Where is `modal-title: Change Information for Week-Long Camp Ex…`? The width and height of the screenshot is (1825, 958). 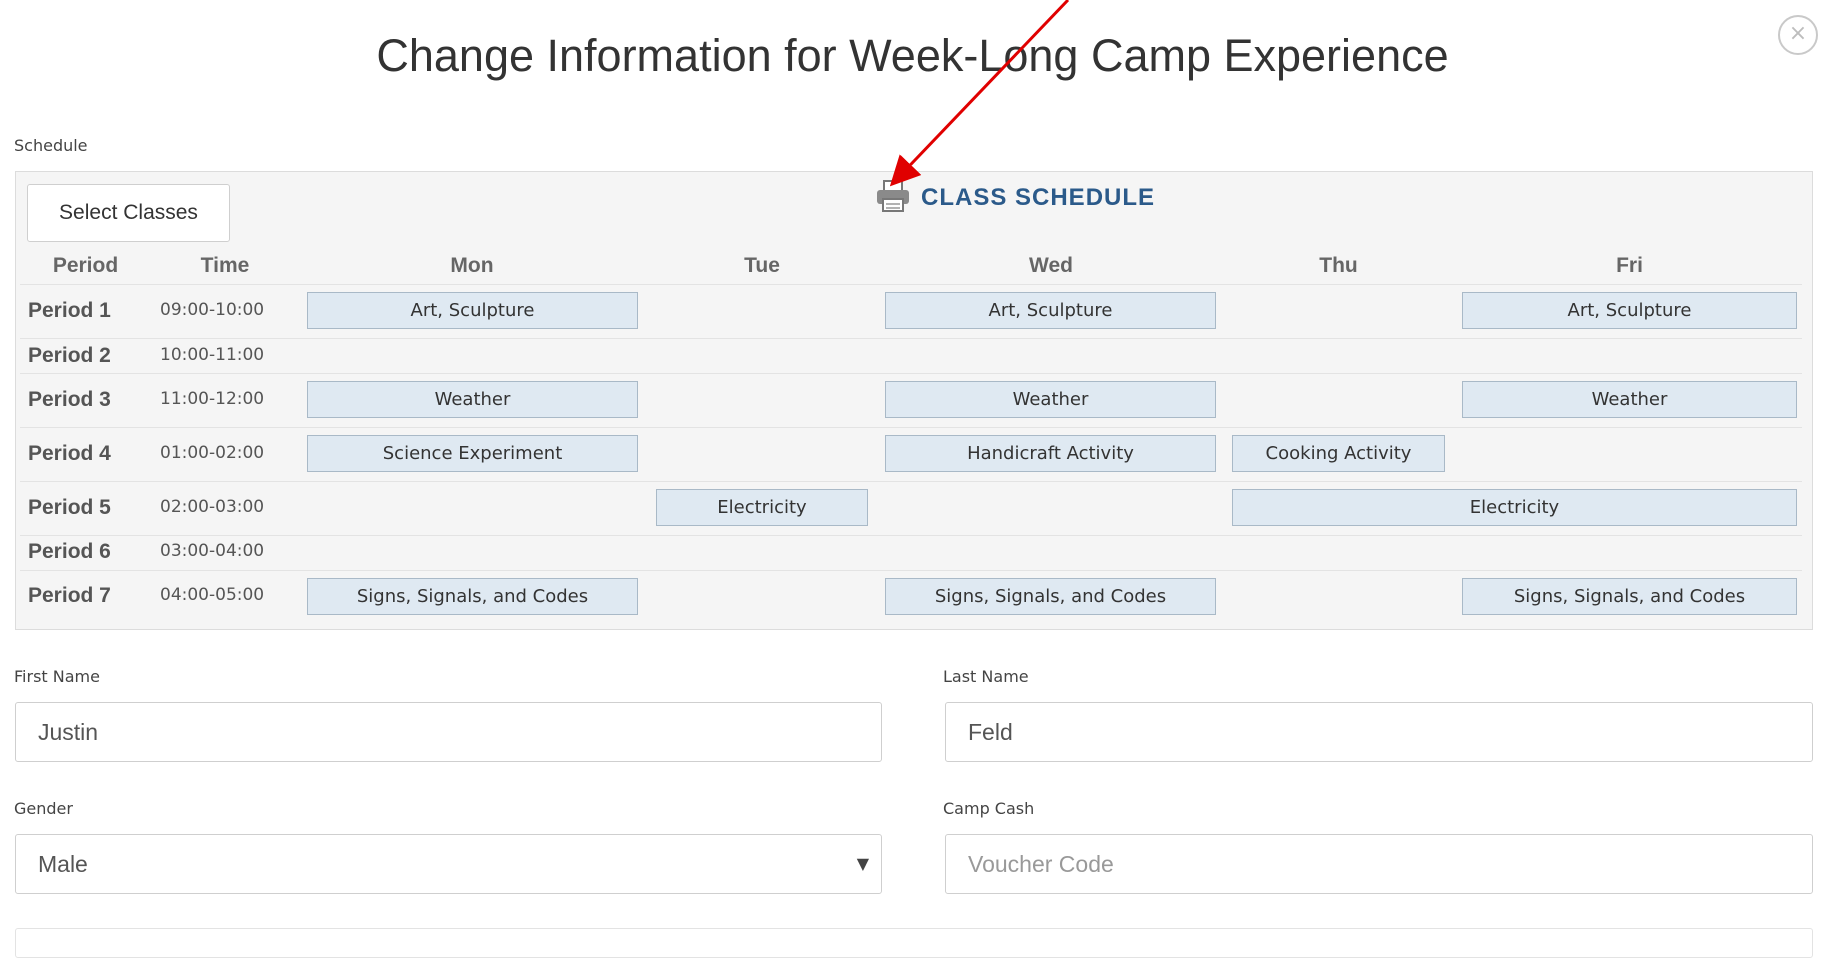
modal-title: Change Information for Week-Long Camp Ex… is located at coordinates (912, 55).